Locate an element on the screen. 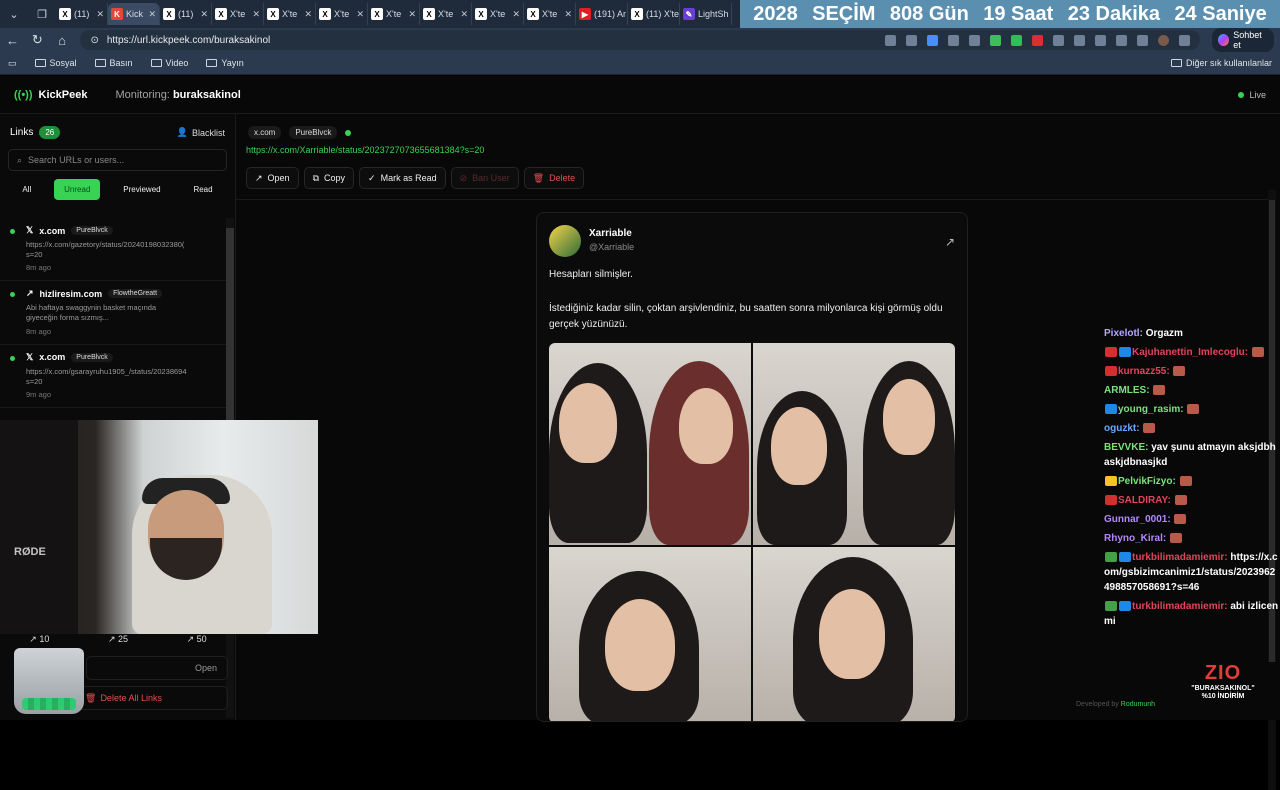  chat-username: Rhyno_Kiral: is located at coordinates (1135, 538).